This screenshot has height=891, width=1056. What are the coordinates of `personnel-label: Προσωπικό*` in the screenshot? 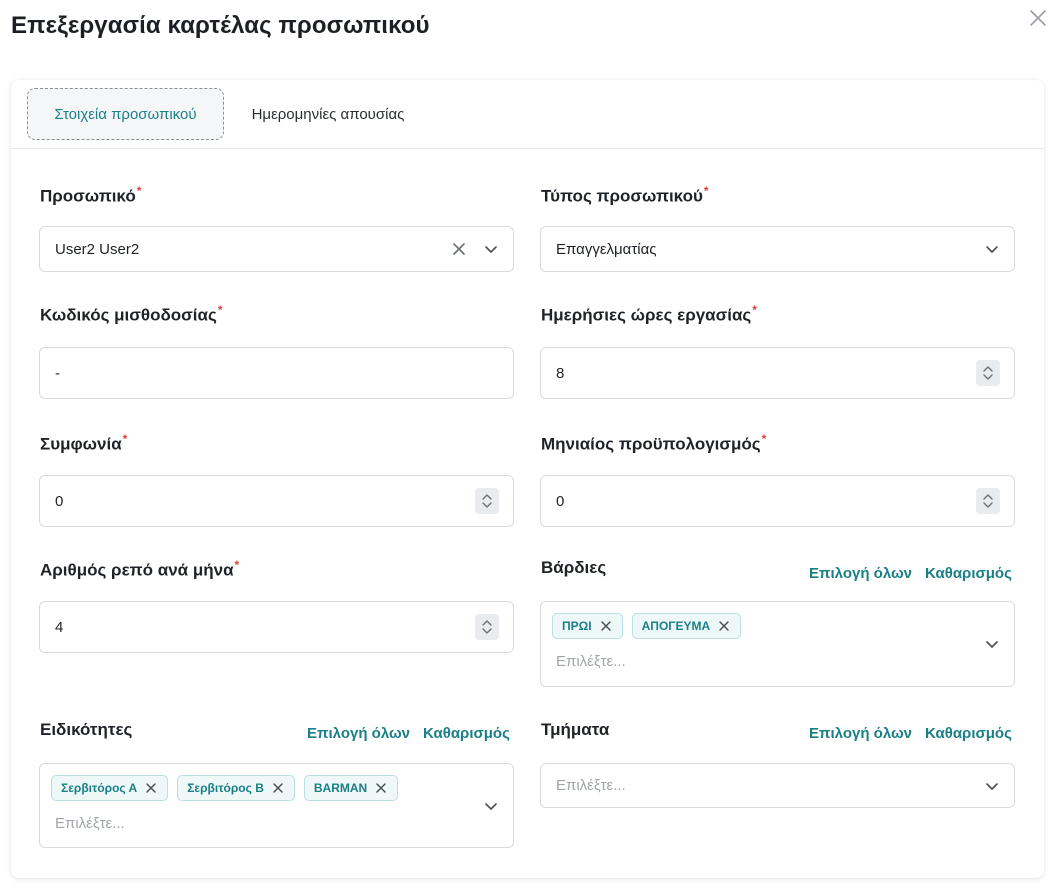 It's located at (91, 195).